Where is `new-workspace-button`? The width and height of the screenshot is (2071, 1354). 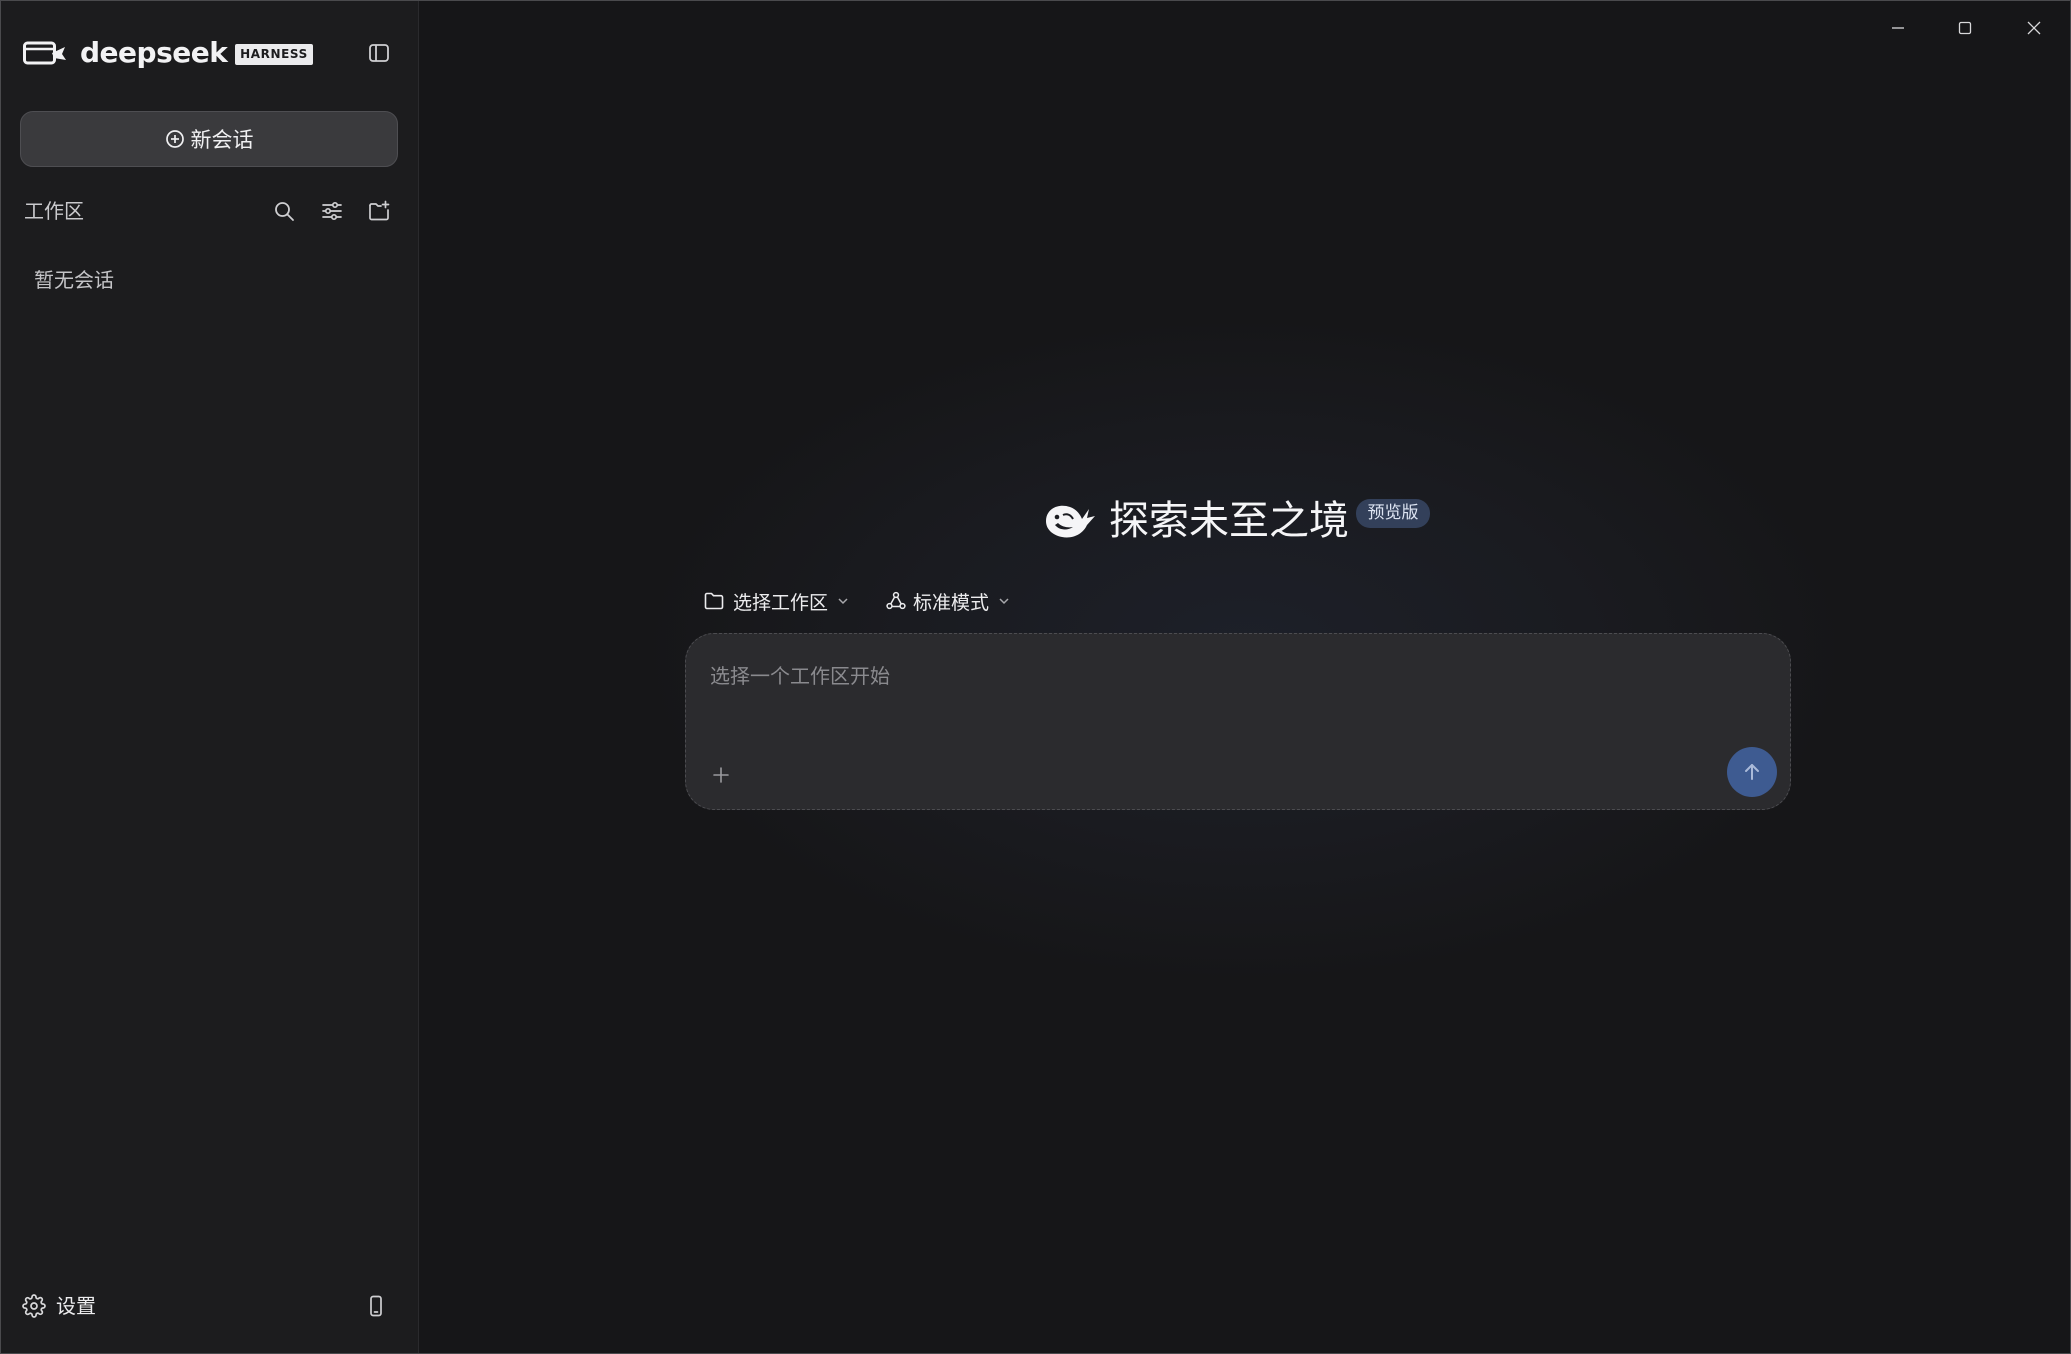
new-workspace-button is located at coordinates (379, 211).